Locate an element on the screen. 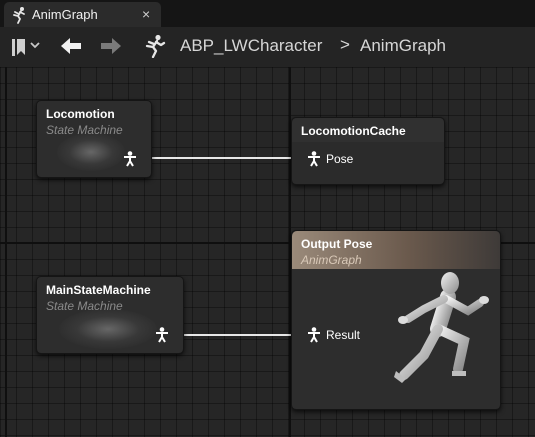 The width and height of the screenshot is (535, 437). result-input-pin-icon is located at coordinates (314, 335).